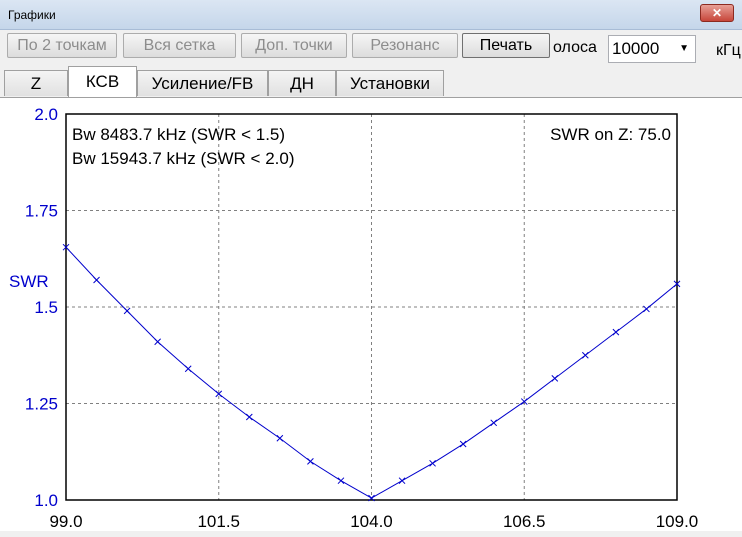 The width and height of the screenshot is (742, 537). Describe the element at coordinates (65, 521) in the screenshot. I see `x-tick-label: 99.0` at that location.